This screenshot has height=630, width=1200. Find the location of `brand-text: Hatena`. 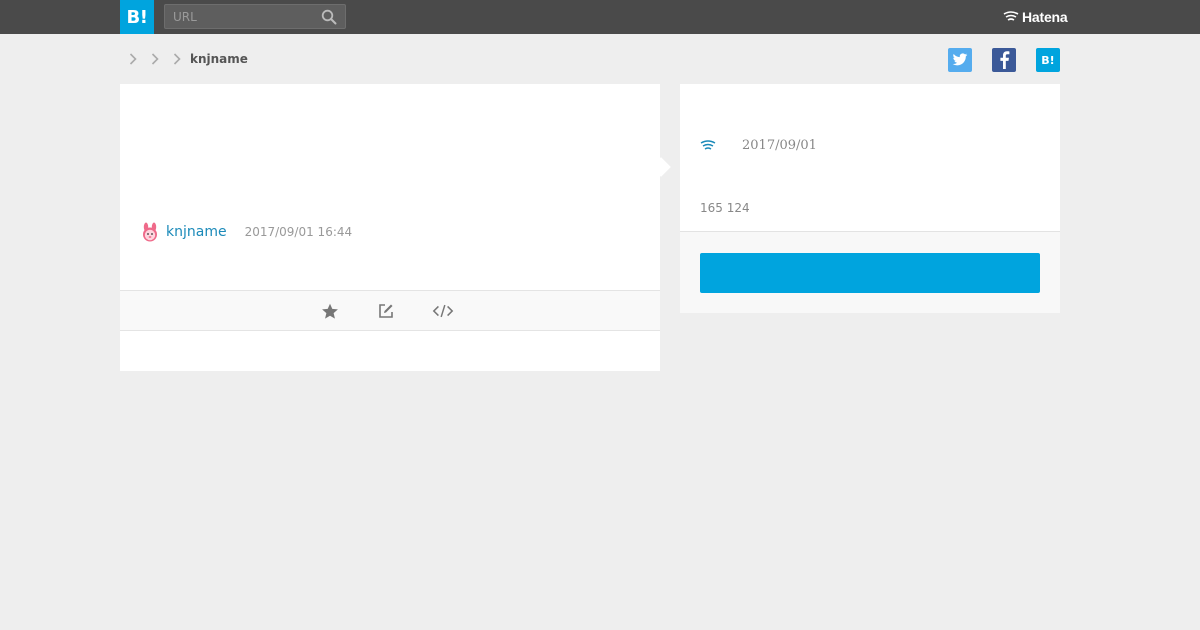

brand-text: Hatena is located at coordinates (1045, 17).